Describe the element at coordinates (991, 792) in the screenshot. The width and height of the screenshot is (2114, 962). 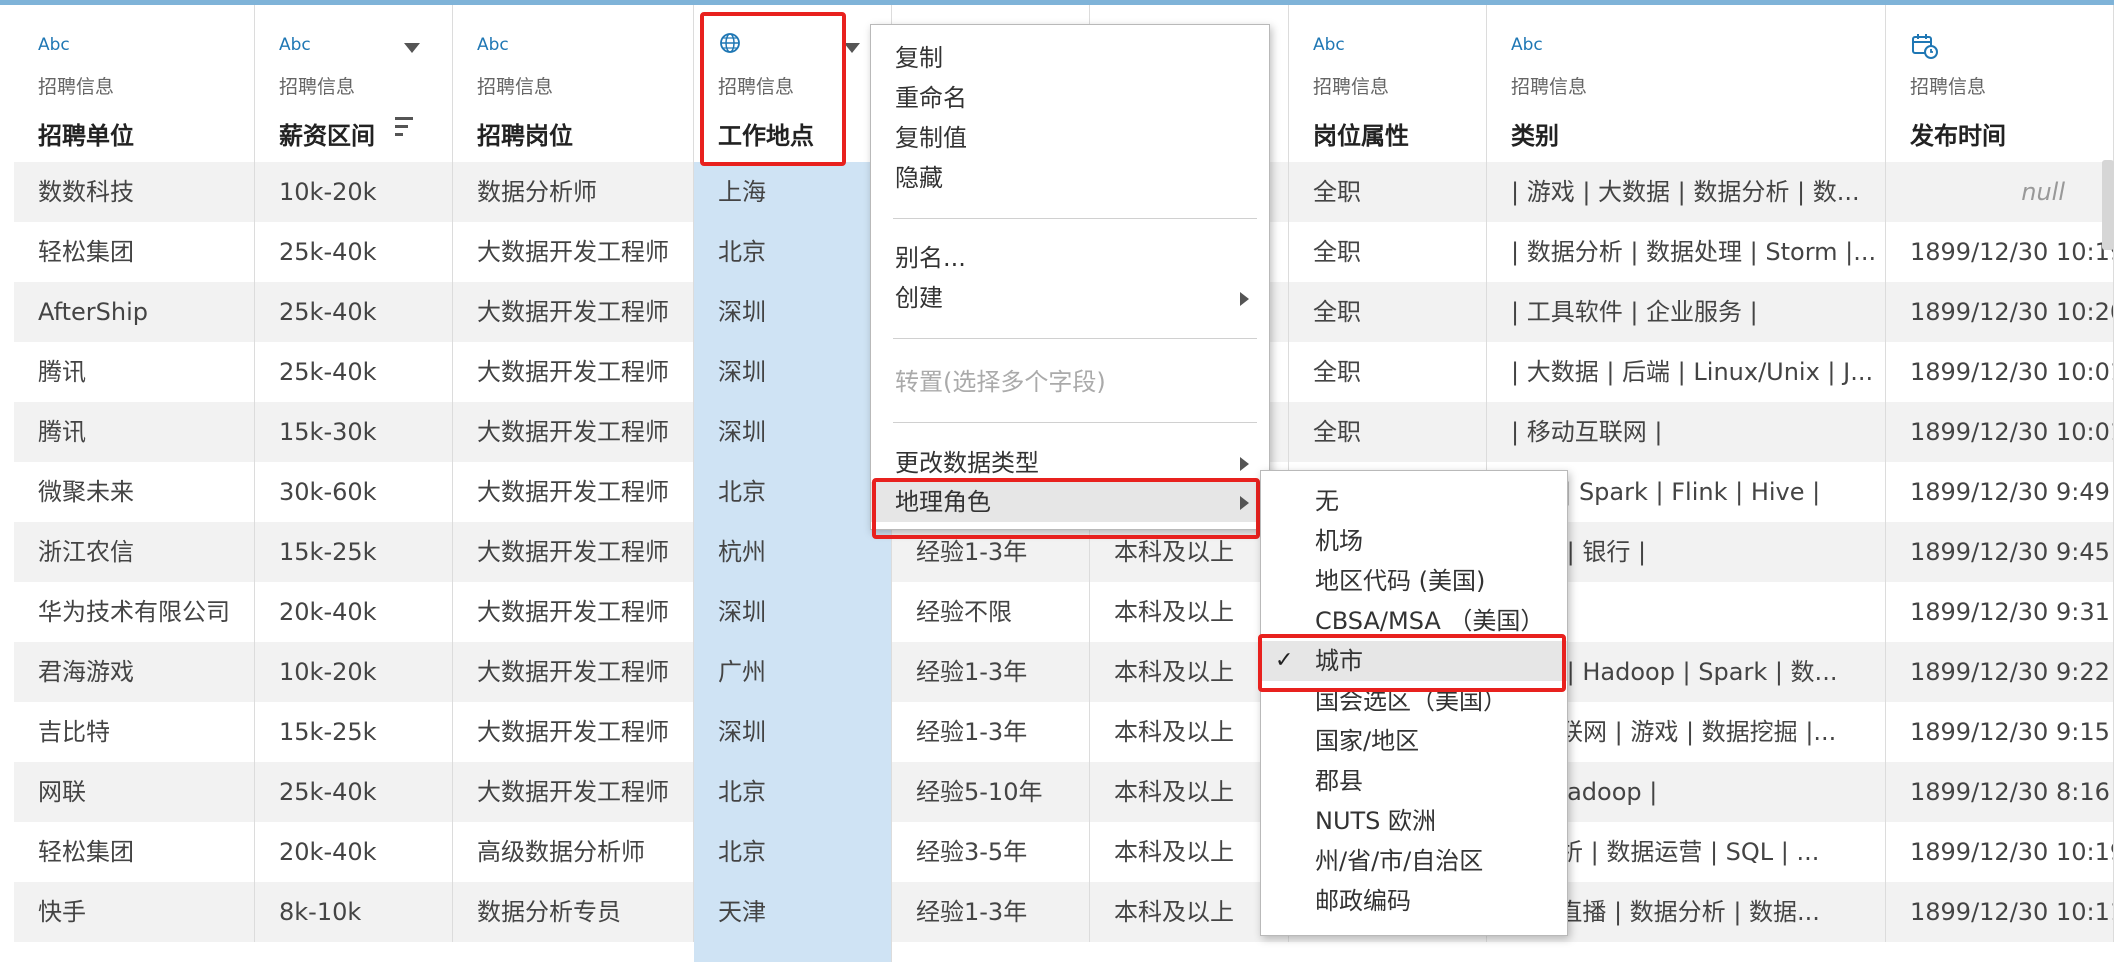
I see `table-cell: 经验5-10年` at that location.